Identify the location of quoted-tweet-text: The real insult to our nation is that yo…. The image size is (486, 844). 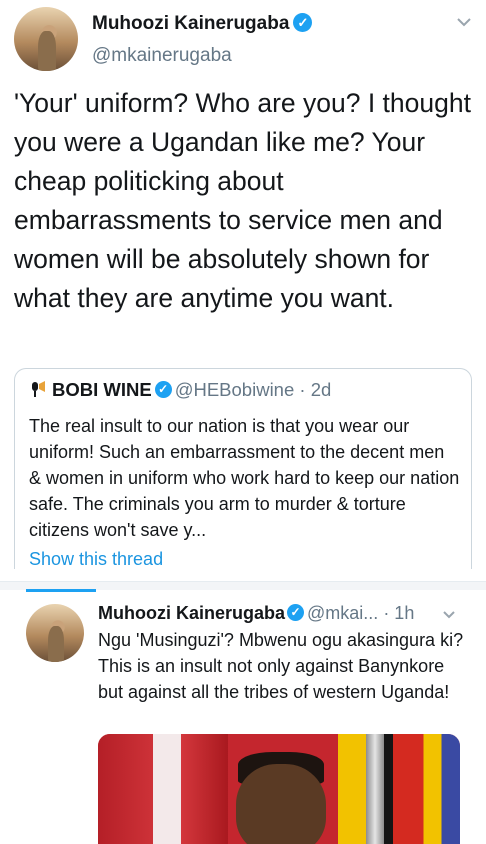
(244, 478).